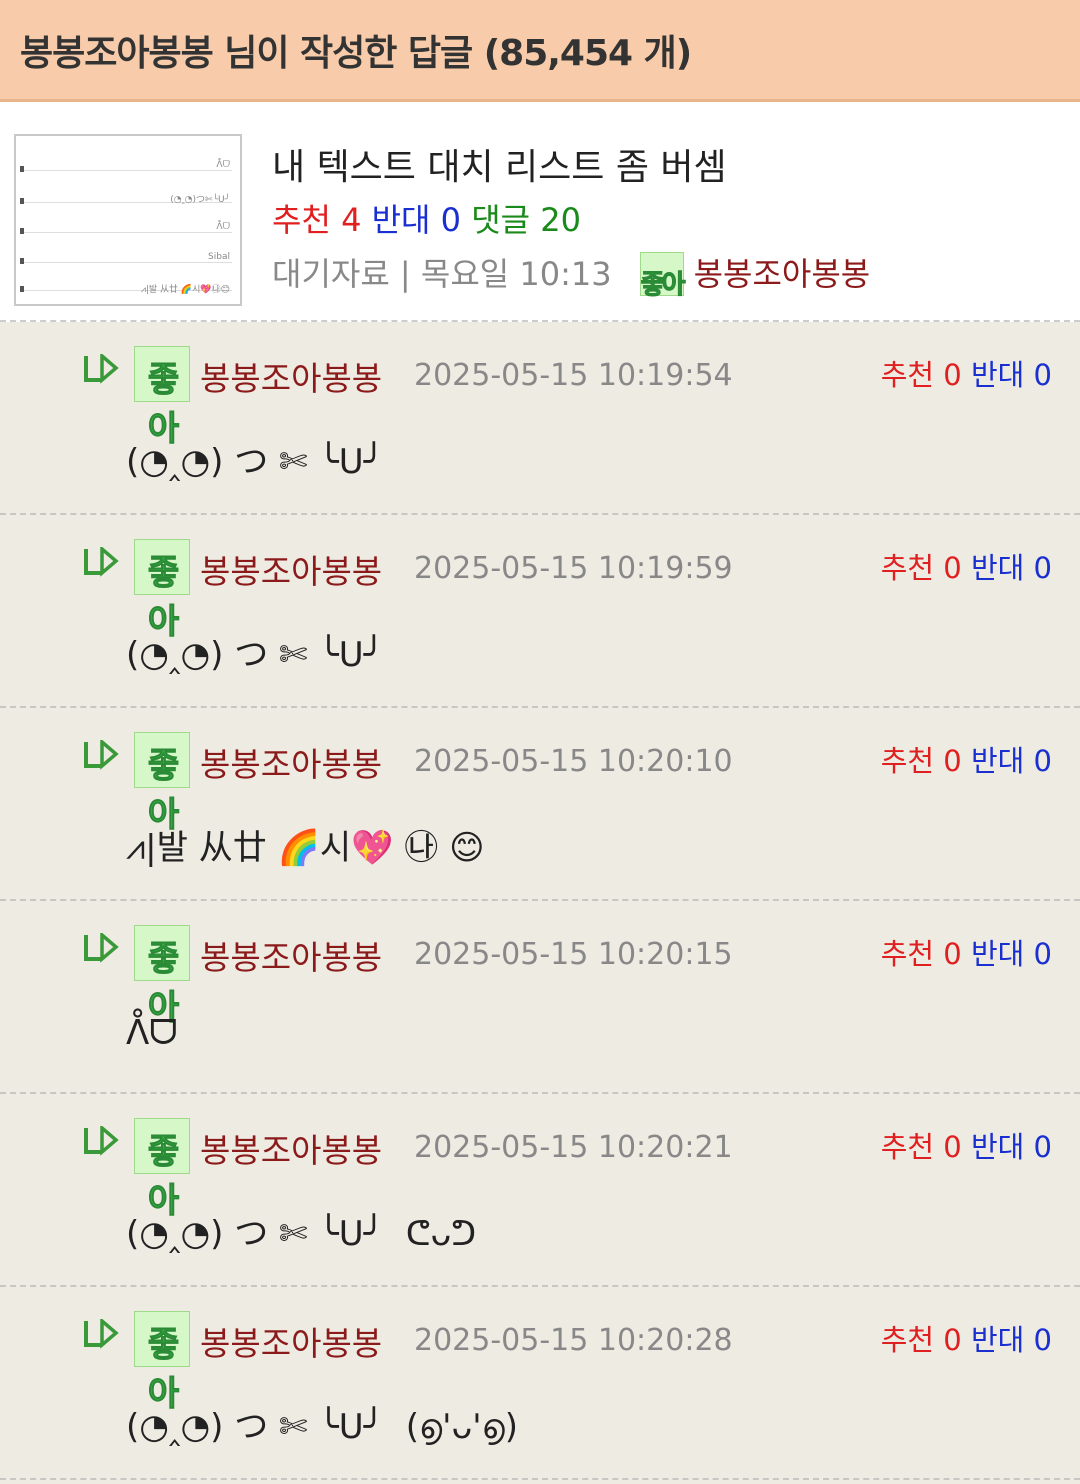 This screenshot has height=1484, width=1080. What do you see at coordinates (401, 220) in the screenshot?
I see `oppose-label: 반대` at bounding box center [401, 220].